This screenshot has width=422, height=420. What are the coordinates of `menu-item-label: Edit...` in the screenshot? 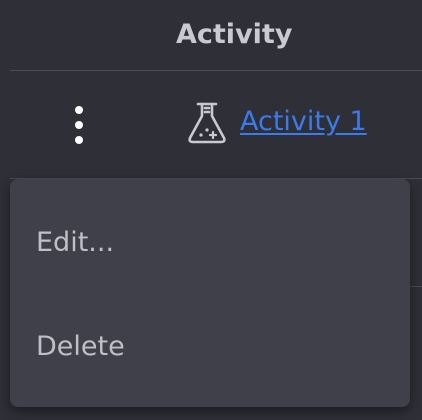 It's located at (75, 242).